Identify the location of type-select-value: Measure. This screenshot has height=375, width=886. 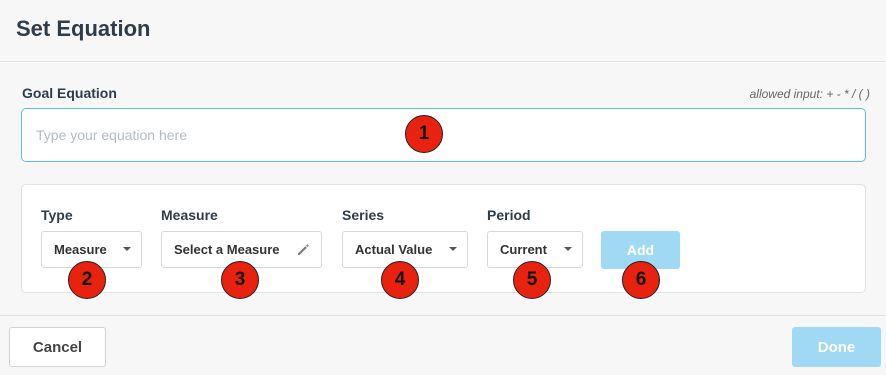
(80, 249).